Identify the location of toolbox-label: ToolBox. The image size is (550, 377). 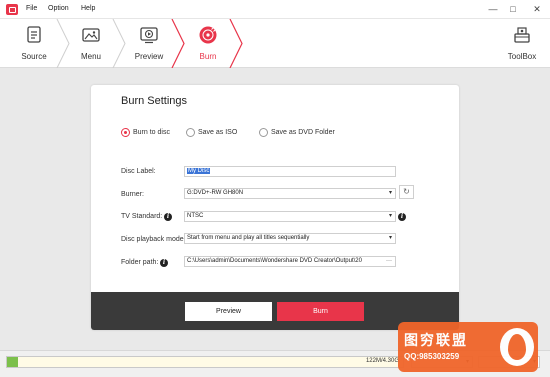
(522, 56).